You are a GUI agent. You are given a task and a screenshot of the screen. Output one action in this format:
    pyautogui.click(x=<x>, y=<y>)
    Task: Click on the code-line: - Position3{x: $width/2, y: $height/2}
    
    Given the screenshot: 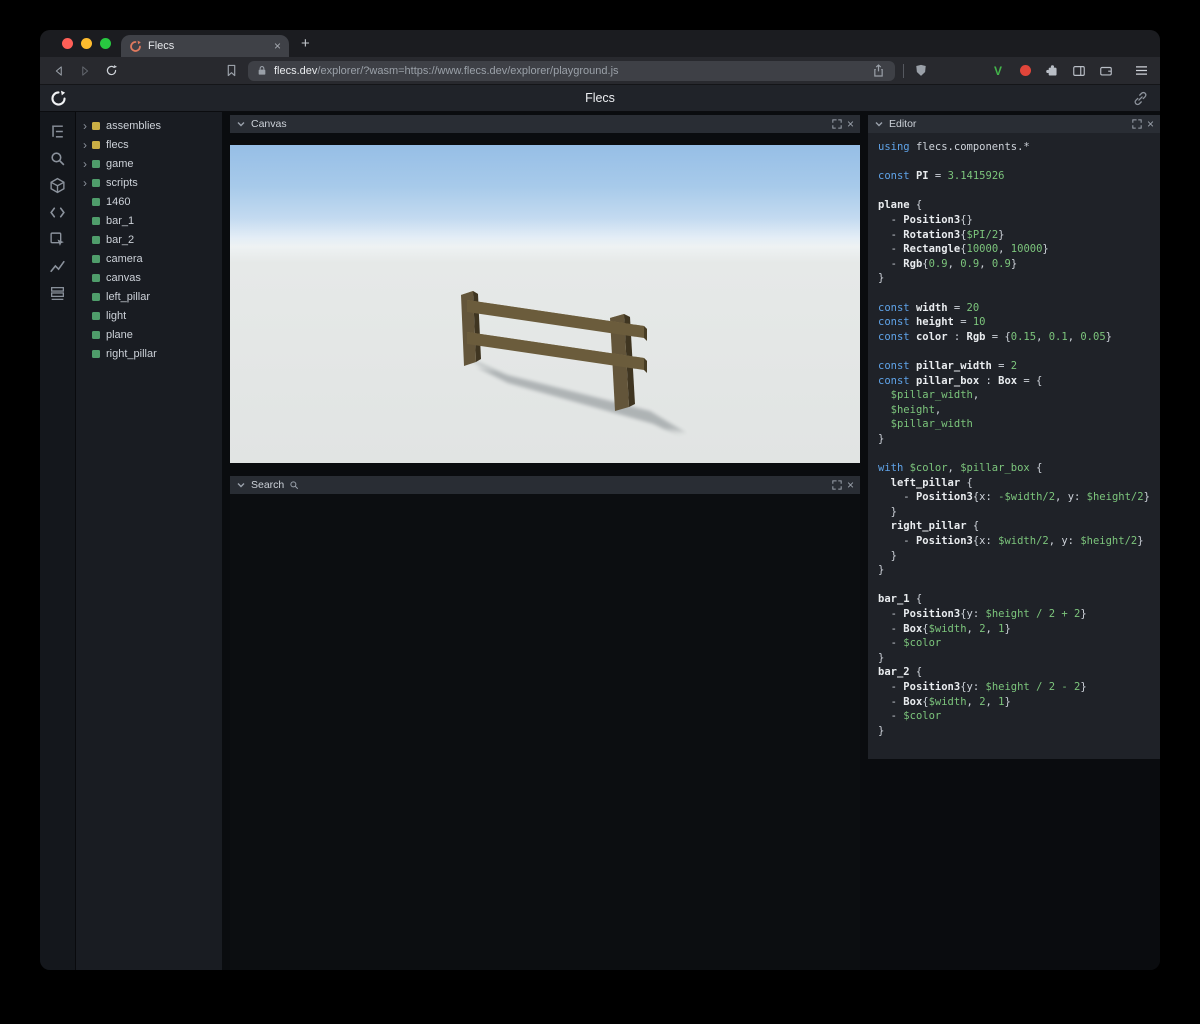 What is the action you would take?
    pyautogui.click(x=1019, y=541)
    